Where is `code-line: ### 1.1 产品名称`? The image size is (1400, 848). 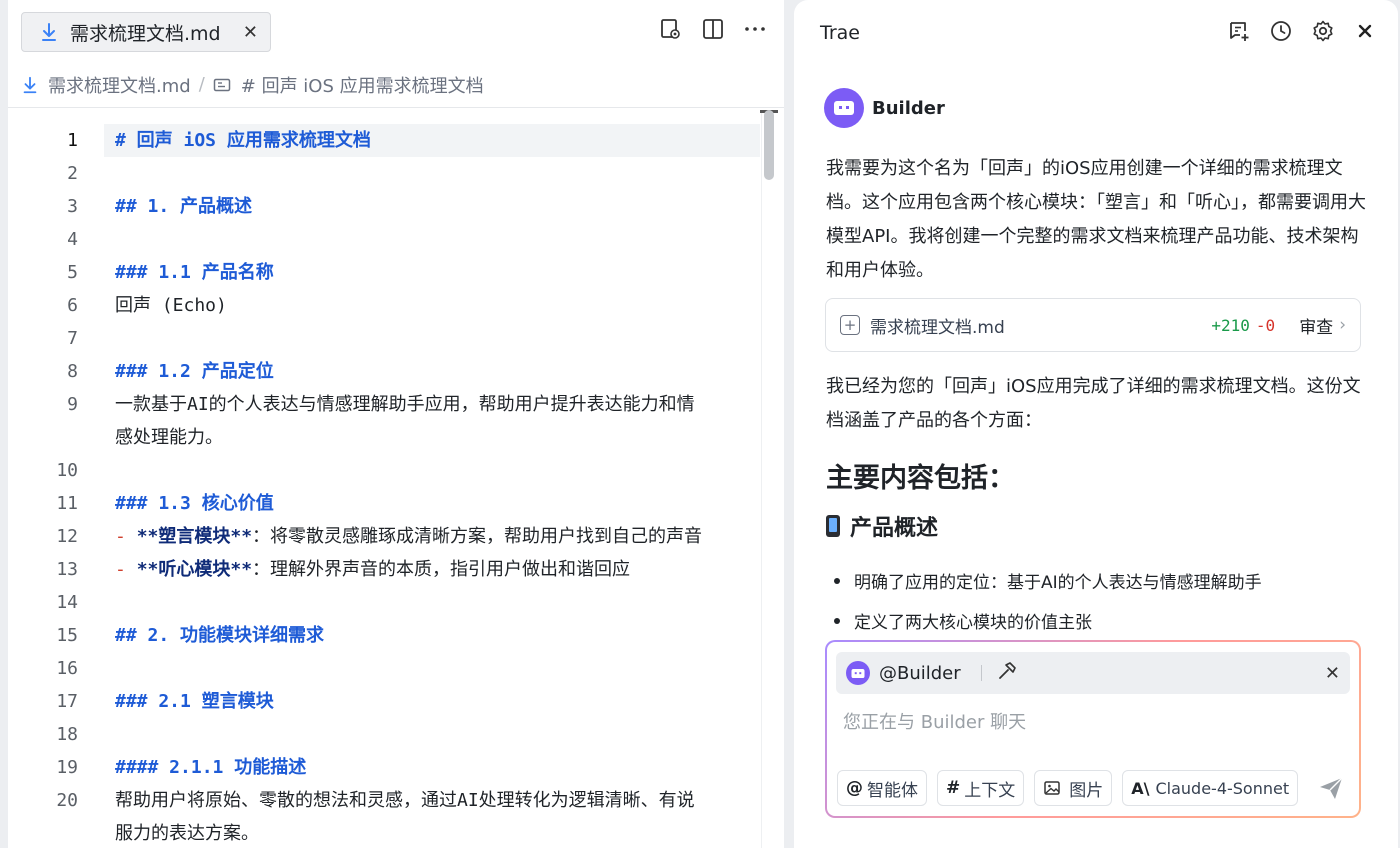
code-line: ### 1.1 产品名称 is located at coordinates (434, 272).